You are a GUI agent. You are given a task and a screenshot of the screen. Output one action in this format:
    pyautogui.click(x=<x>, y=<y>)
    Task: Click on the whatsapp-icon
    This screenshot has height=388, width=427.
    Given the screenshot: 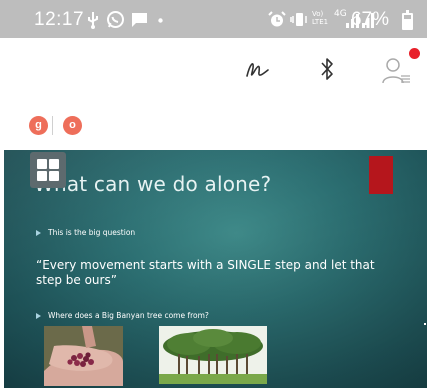 What is the action you would take?
    pyautogui.click(x=115, y=19)
    